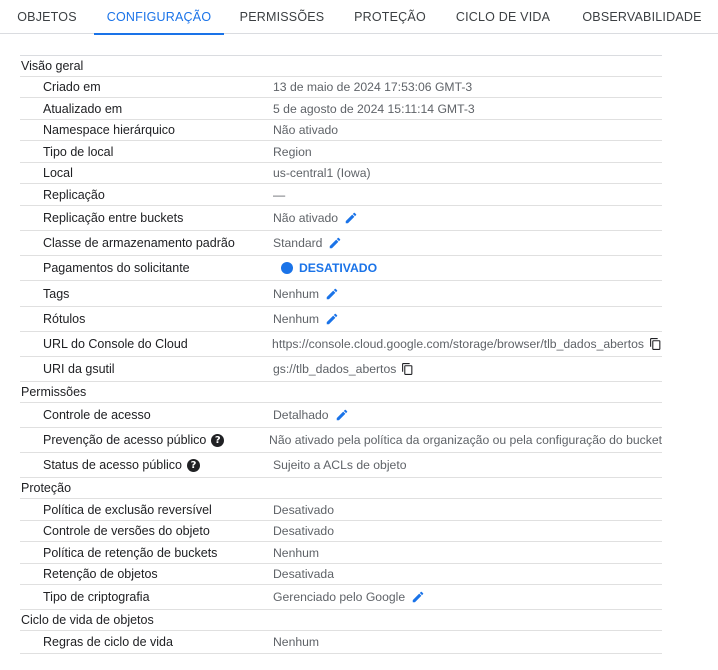 The width and height of the screenshot is (718, 670). I want to click on versioning-label: Controle de versões do objeto, so click(126, 531).